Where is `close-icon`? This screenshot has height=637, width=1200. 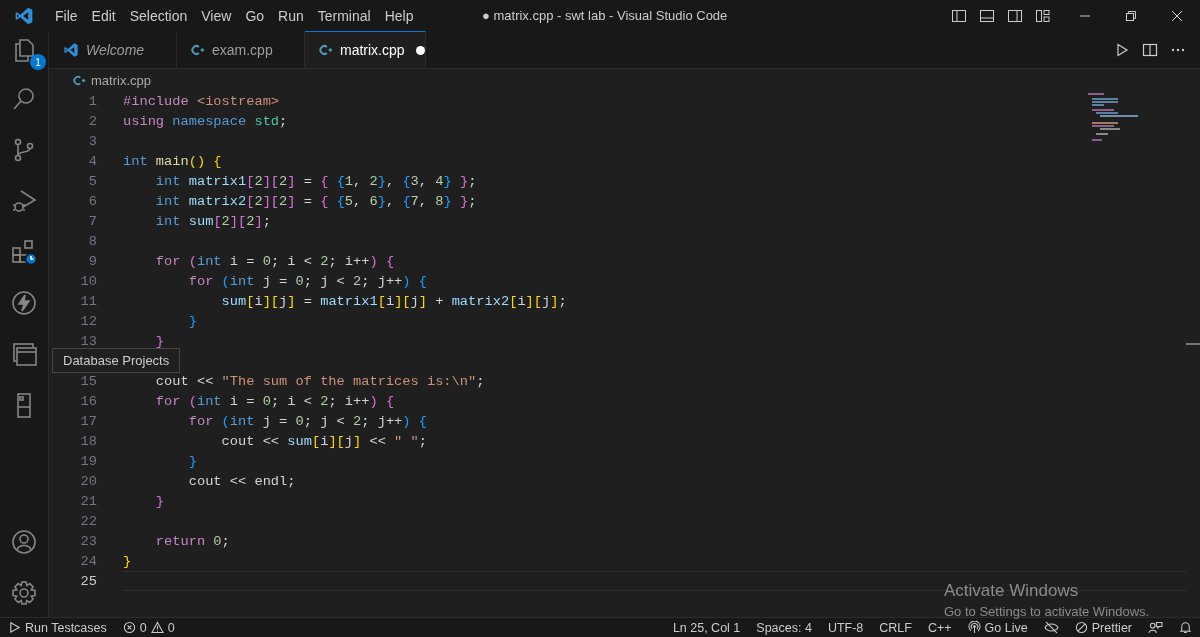
close-icon is located at coordinates (1177, 15).